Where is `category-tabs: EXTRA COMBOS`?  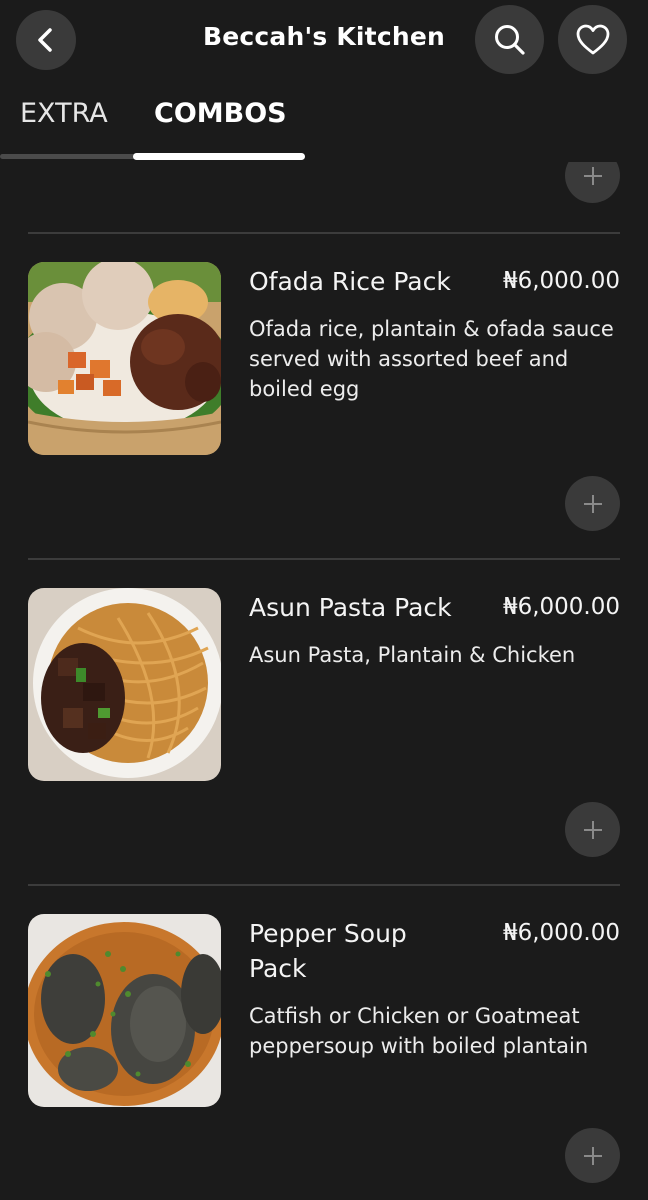
category-tabs: EXTRA COMBOS is located at coordinates (324, 126).